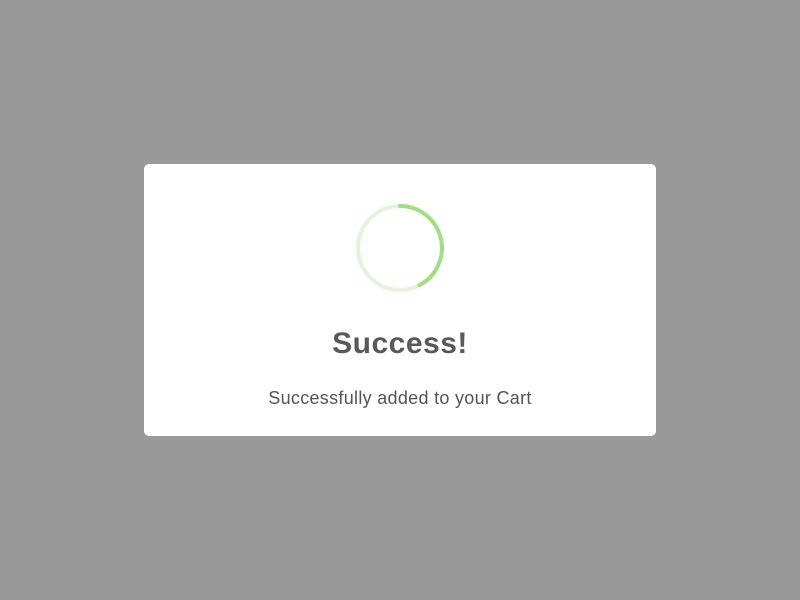  Describe the element at coordinates (400, 248) in the screenshot. I see `success-spinner-icon` at that location.